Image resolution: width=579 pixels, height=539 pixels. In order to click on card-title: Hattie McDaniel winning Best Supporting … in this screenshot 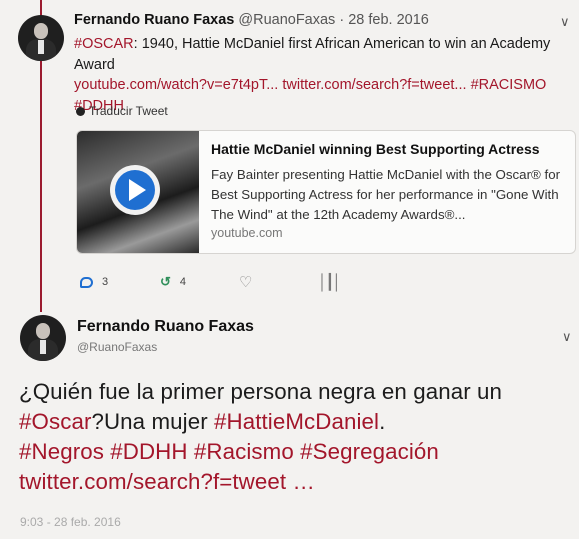, I will do `click(375, 149)`.